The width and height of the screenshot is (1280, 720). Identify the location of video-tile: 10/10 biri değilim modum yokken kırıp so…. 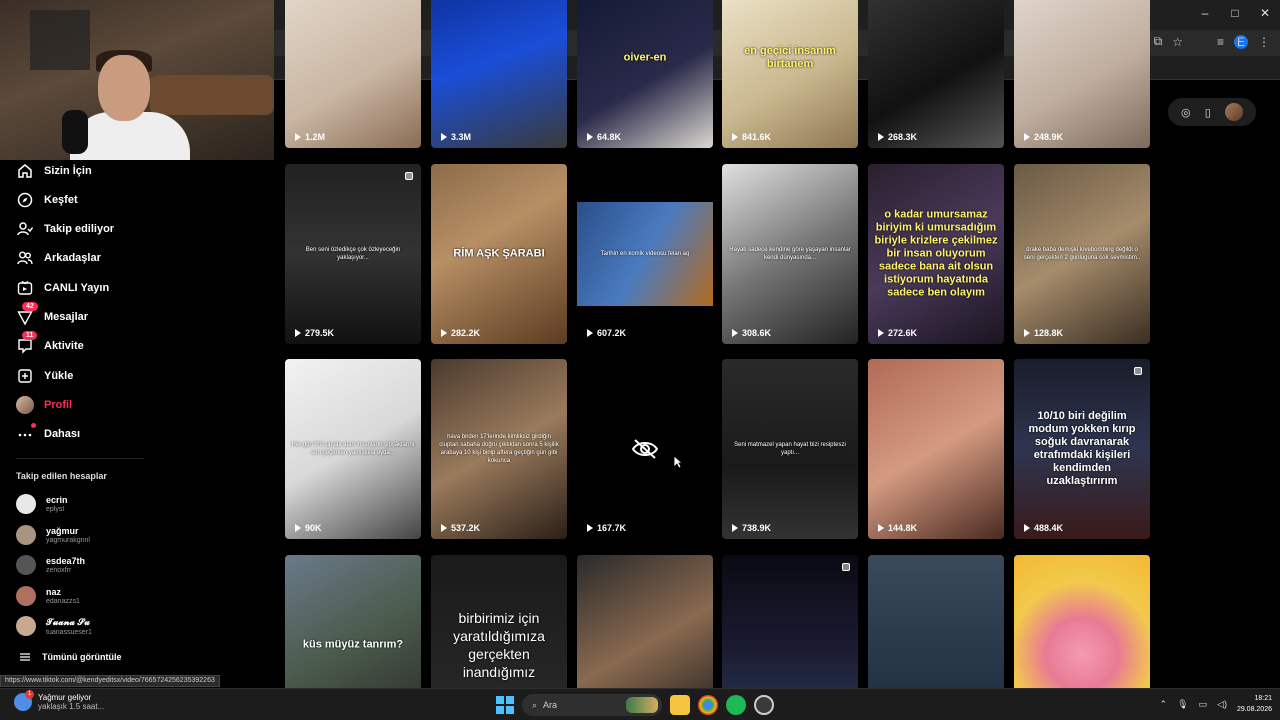
(1082, 449).